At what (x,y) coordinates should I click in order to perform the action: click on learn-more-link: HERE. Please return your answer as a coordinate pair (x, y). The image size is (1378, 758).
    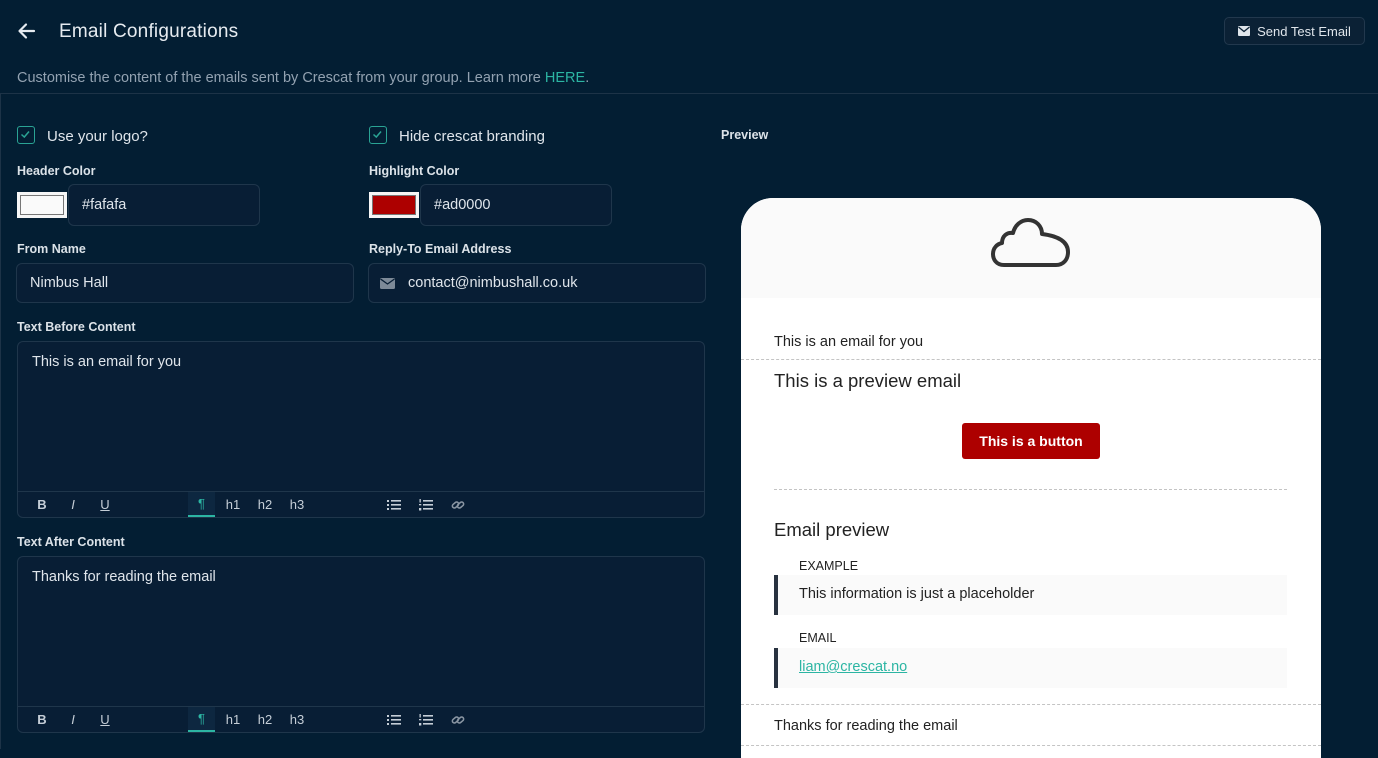
    Looking at the image, I should click on (565, 78).